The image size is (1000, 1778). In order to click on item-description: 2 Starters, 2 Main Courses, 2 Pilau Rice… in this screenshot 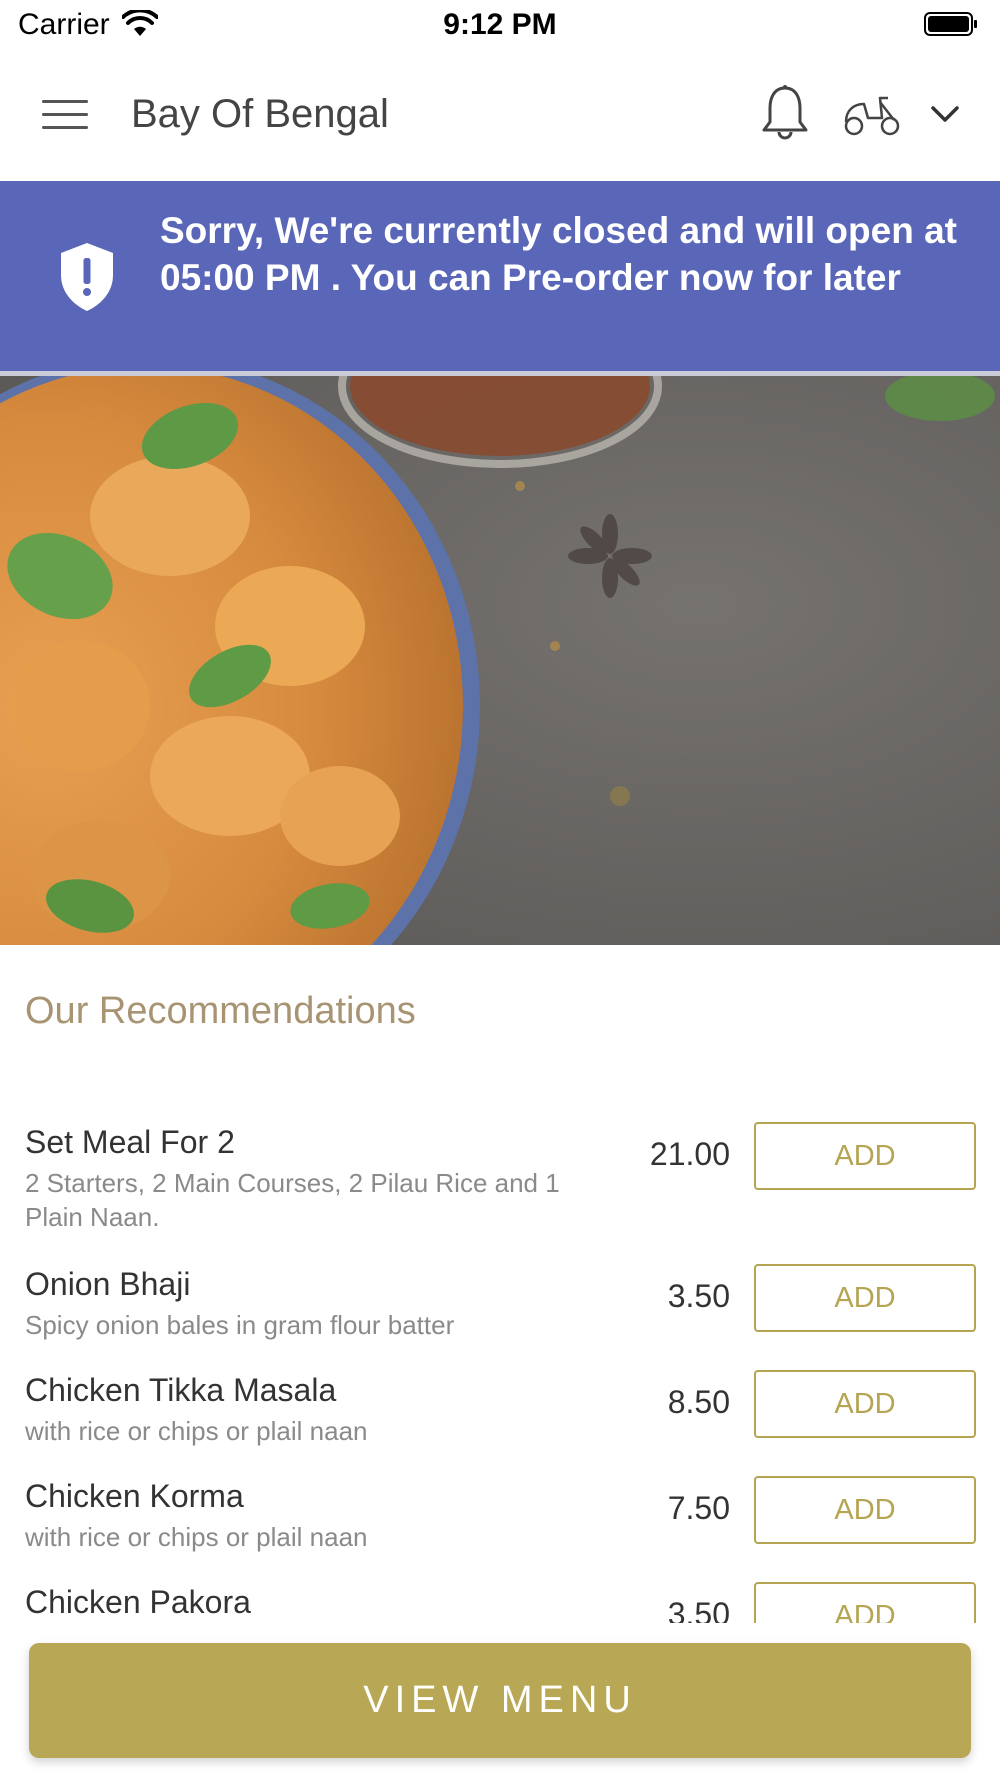, I will do `click(292, 1200)`.